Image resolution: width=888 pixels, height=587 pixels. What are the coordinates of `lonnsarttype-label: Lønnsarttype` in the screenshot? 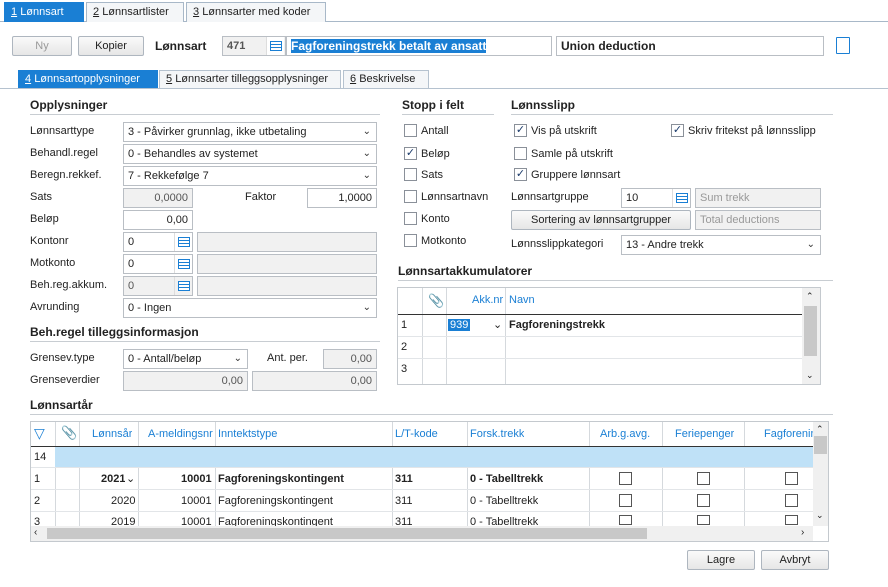 It's located at (62, 131).